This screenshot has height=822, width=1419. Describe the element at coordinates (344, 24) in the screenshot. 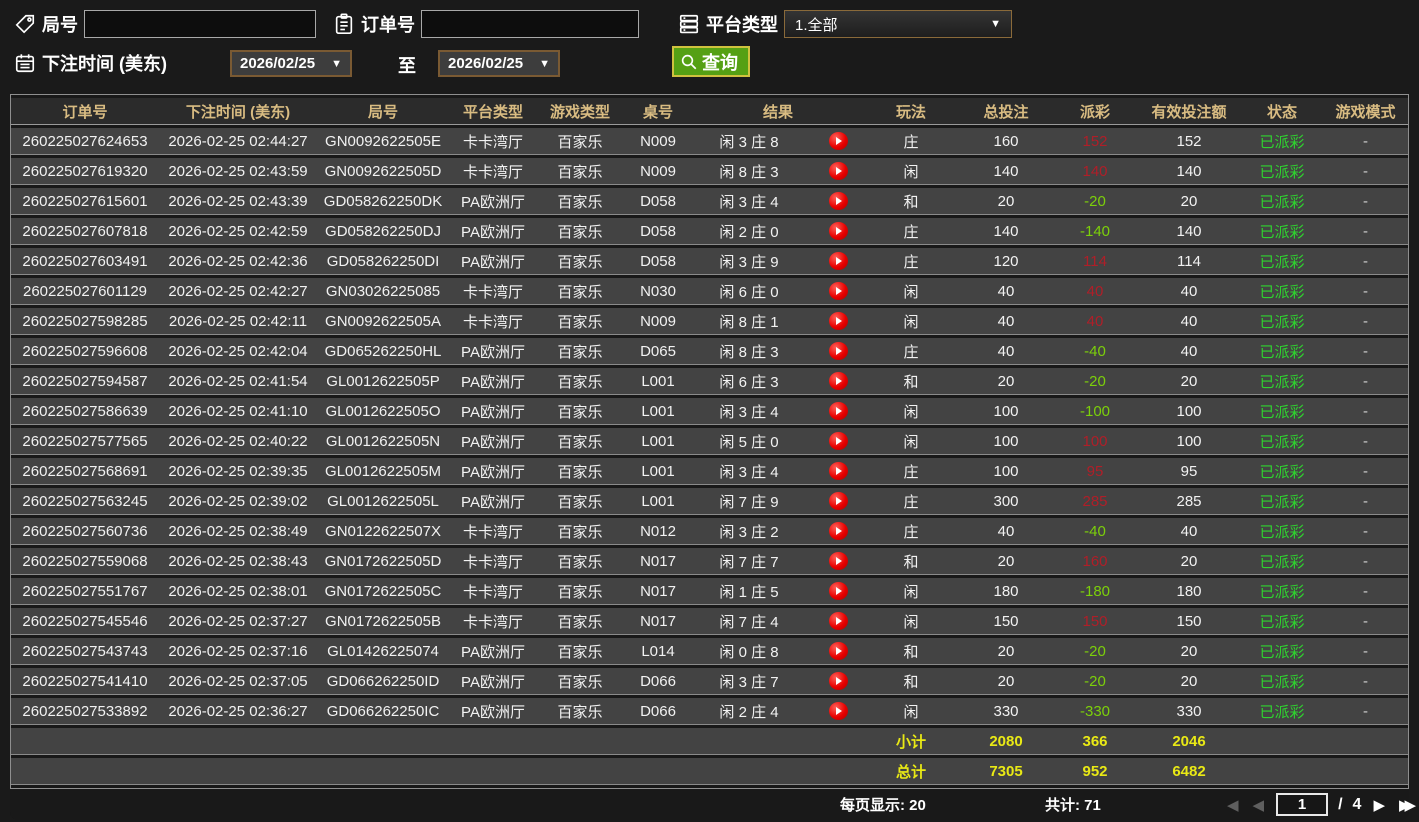

I see `clipboard-icon` at that location.